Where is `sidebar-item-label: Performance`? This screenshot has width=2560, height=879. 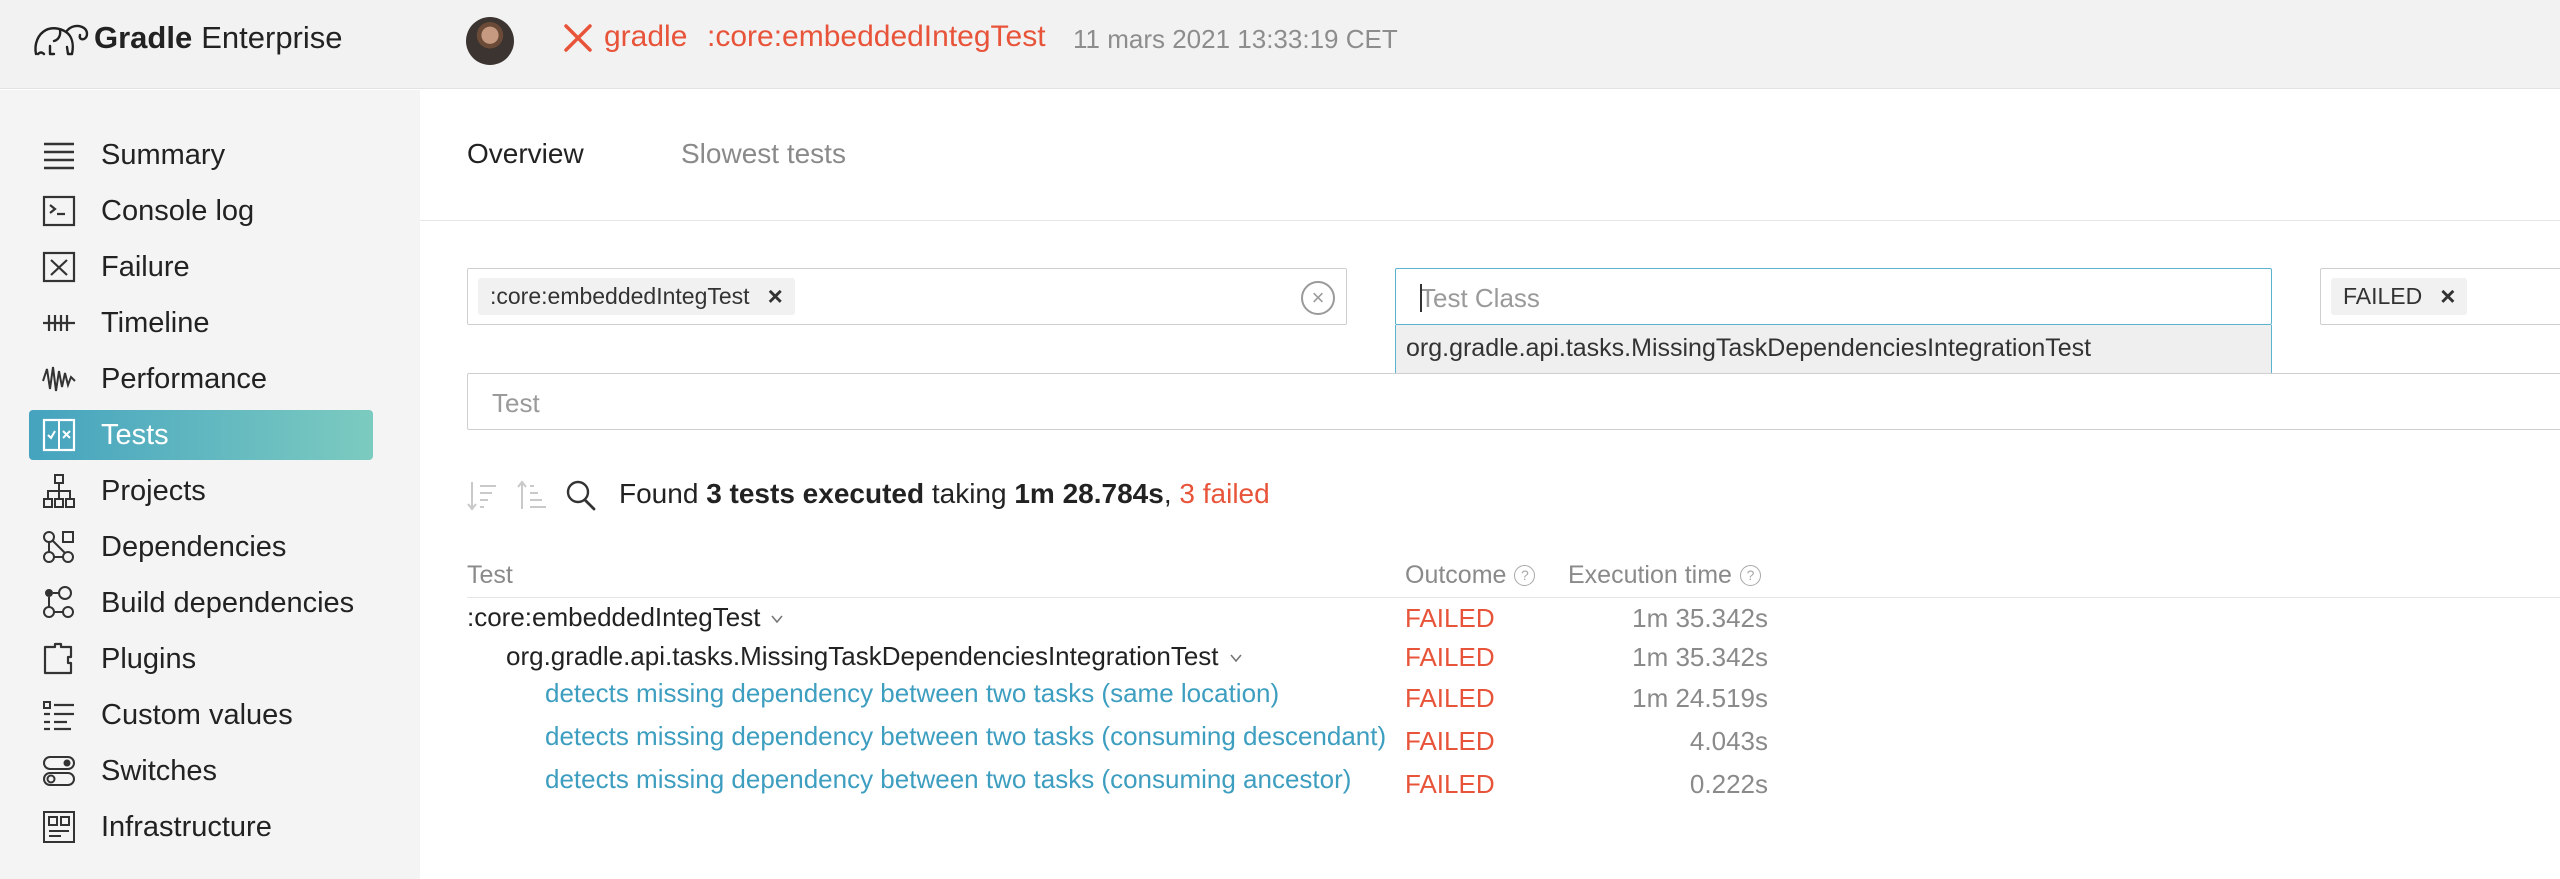 sidebar-item-label: Performance is located at coordinates (184, 378).